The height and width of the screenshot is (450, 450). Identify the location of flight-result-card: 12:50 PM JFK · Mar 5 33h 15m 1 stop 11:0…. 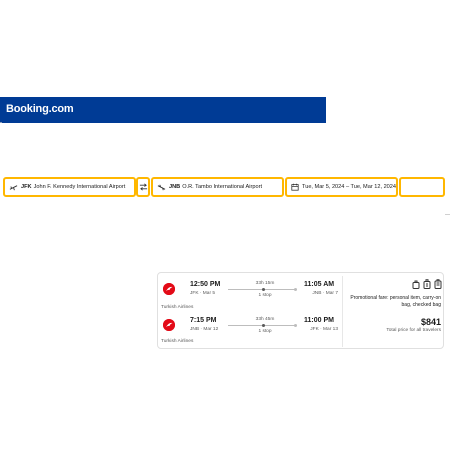
(300, 310).